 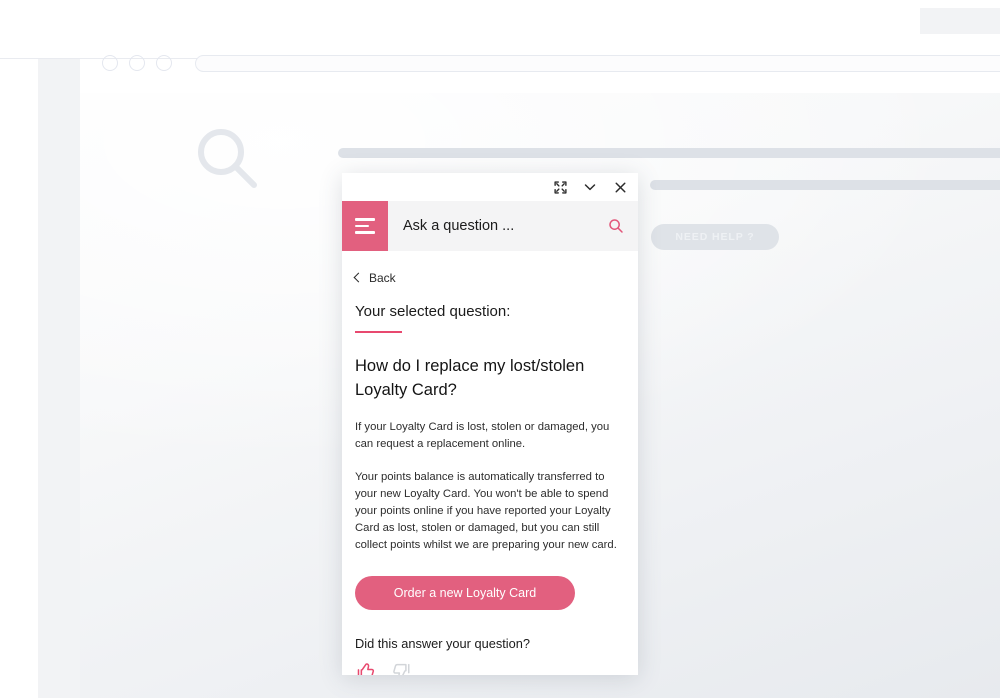 What do you see at coordinates (597, 63) in the screenshot?
I see `url-input` at bounding box center [597, 63].